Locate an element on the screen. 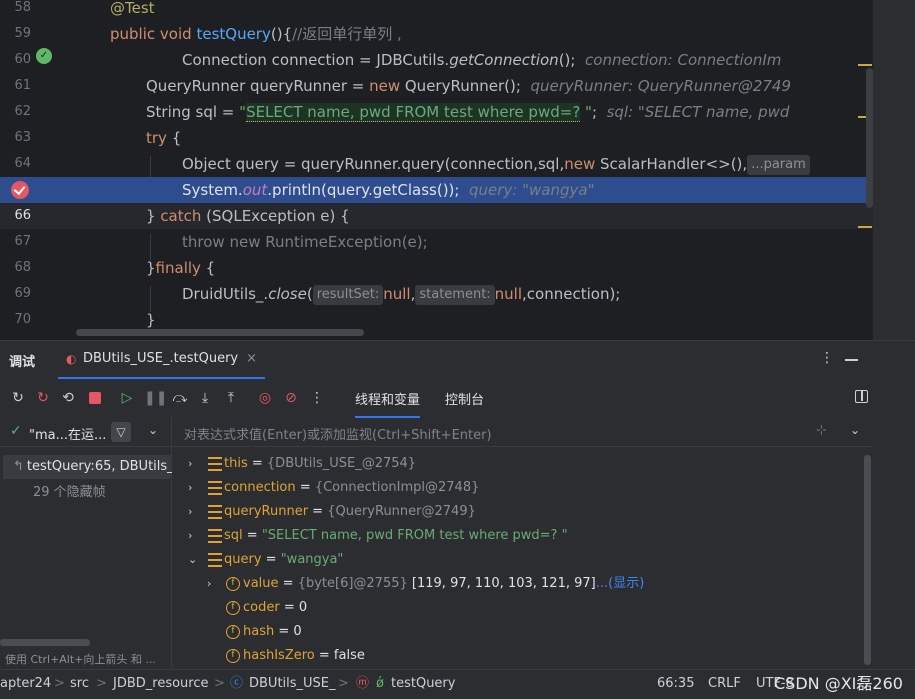 The width and height of the screenshot is (915, 699). variable-name: connection is located at coordinates (260, 487).